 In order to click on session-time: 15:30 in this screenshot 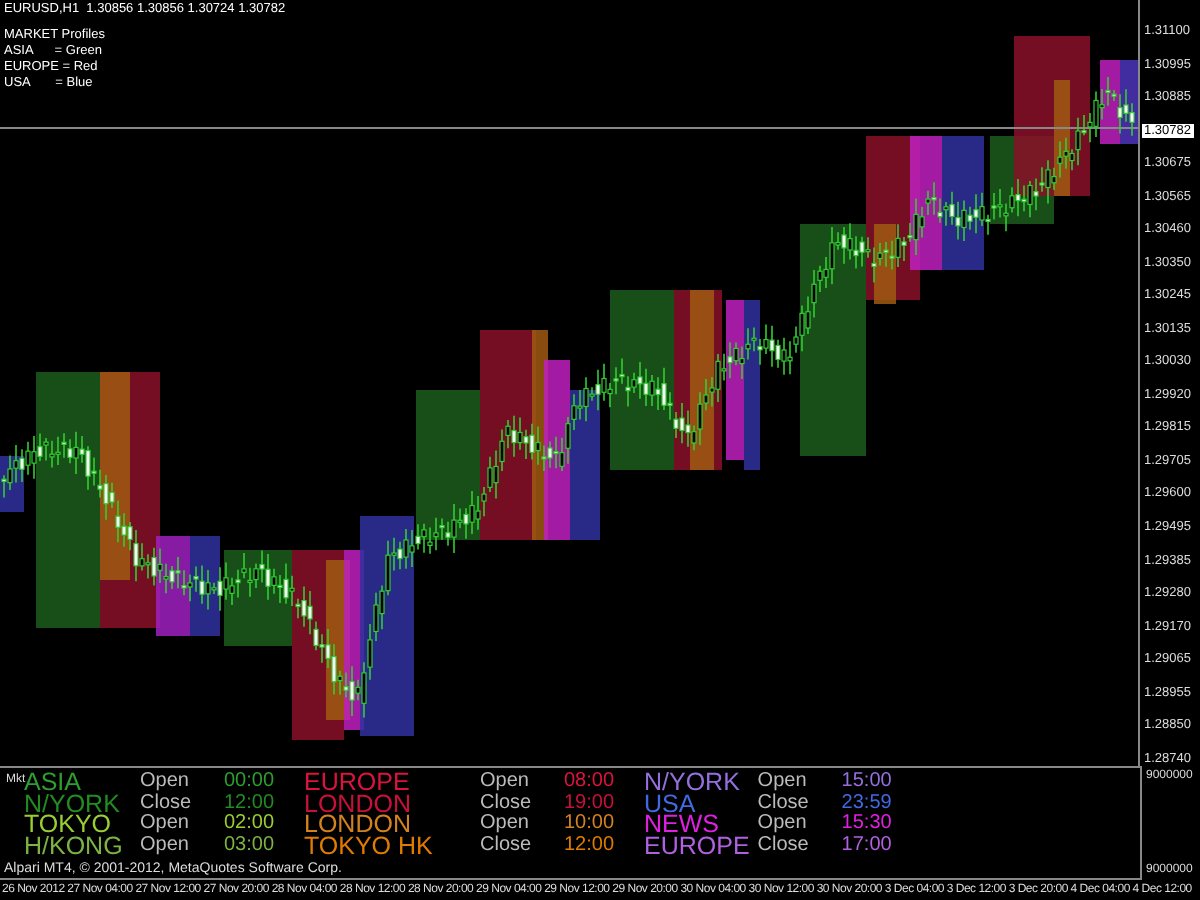, I will do `click(867, 824)`.